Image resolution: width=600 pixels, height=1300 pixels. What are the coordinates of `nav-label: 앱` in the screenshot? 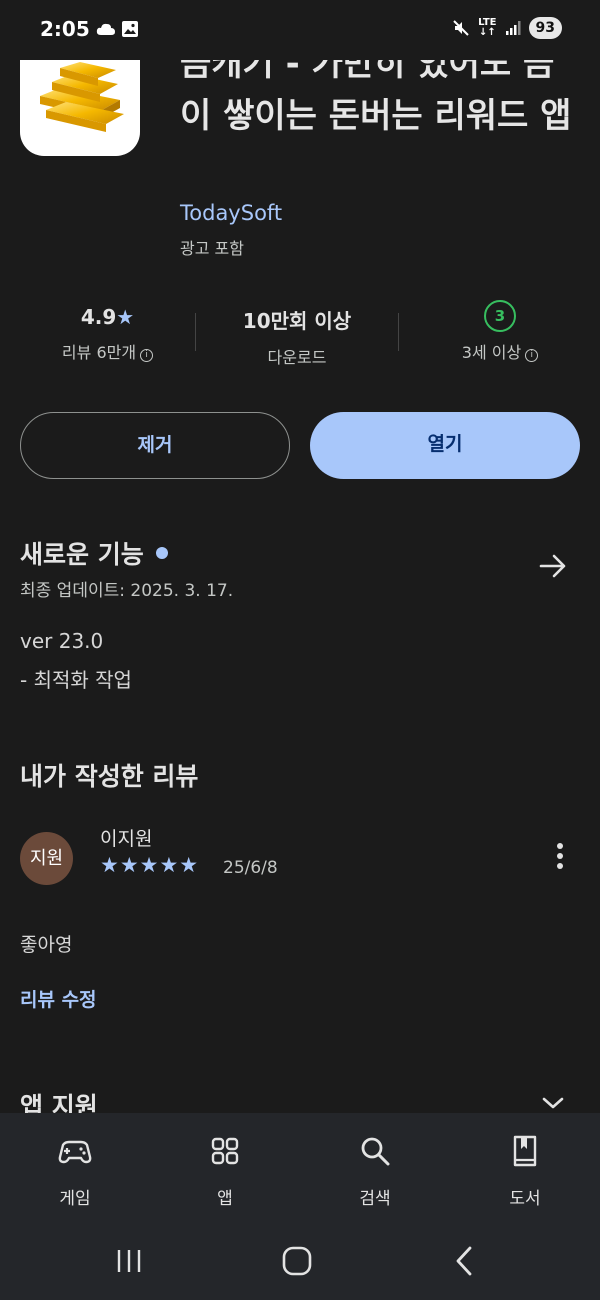 It's located at (225, 1199).